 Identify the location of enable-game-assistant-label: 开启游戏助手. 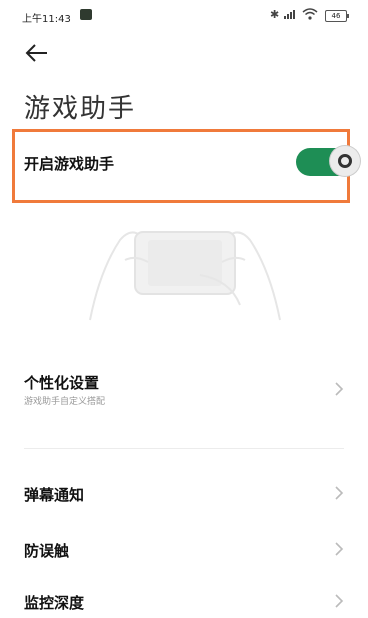
(69, 164).